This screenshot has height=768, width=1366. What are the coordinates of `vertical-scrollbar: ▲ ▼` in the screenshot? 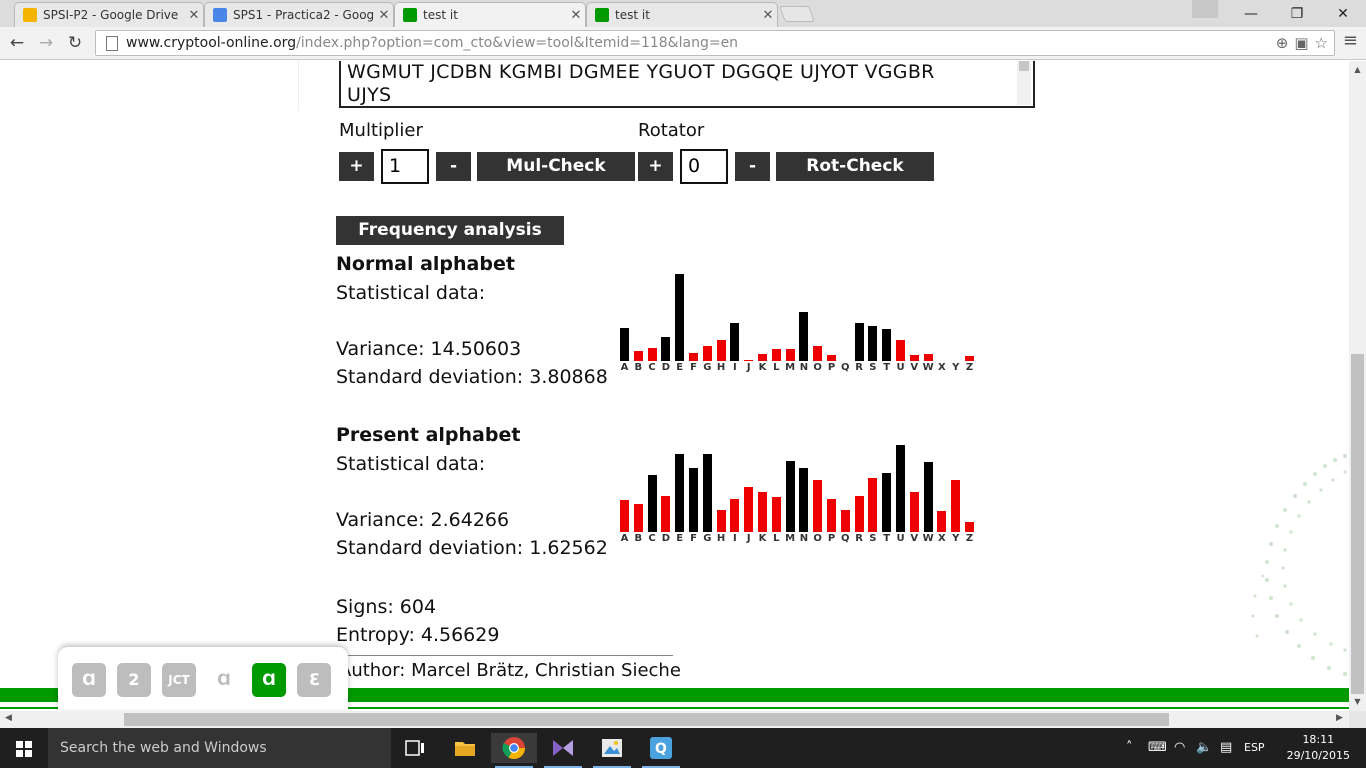 It's located at (1357, 386).